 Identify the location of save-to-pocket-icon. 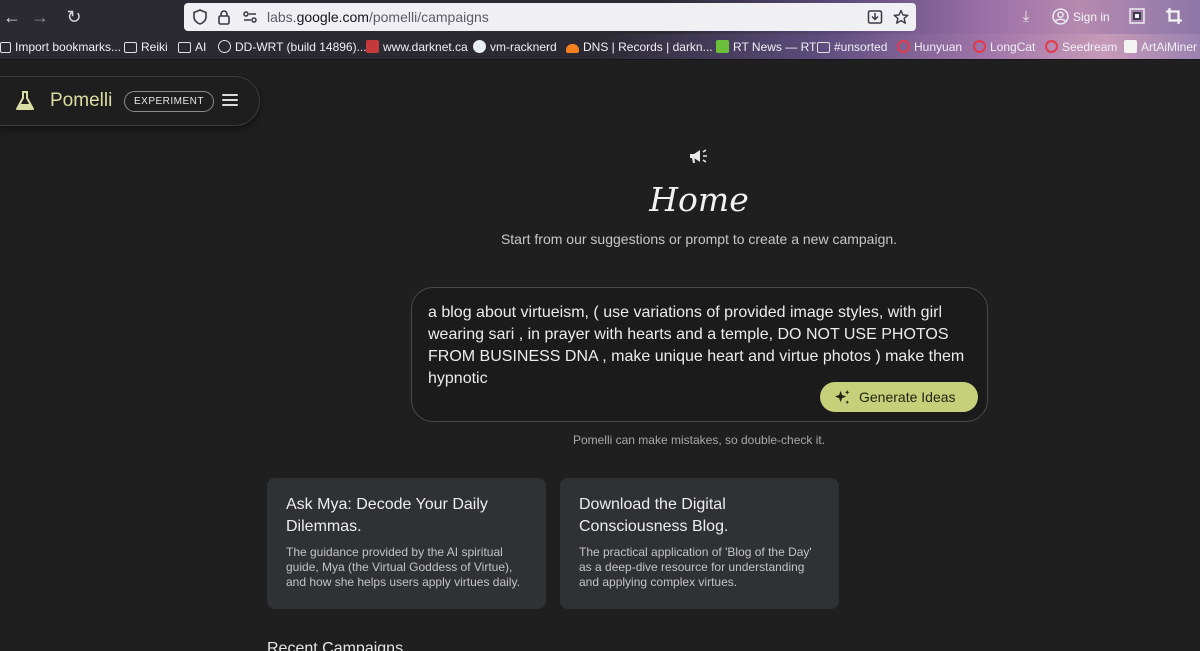
(875, 17).